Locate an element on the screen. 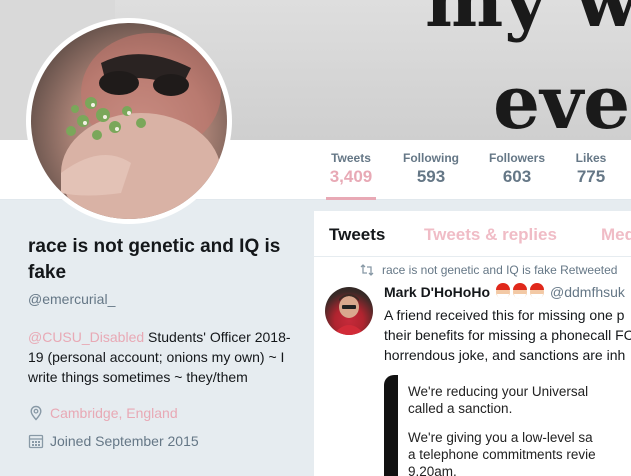 Image resolution: width=631 pixels, height=476 pixels. stat-value: 593 is located at coordinates (431, 176).